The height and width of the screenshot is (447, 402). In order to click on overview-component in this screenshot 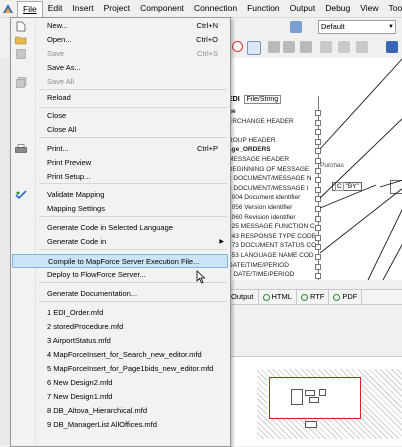, I will do `click(297, 397)`.